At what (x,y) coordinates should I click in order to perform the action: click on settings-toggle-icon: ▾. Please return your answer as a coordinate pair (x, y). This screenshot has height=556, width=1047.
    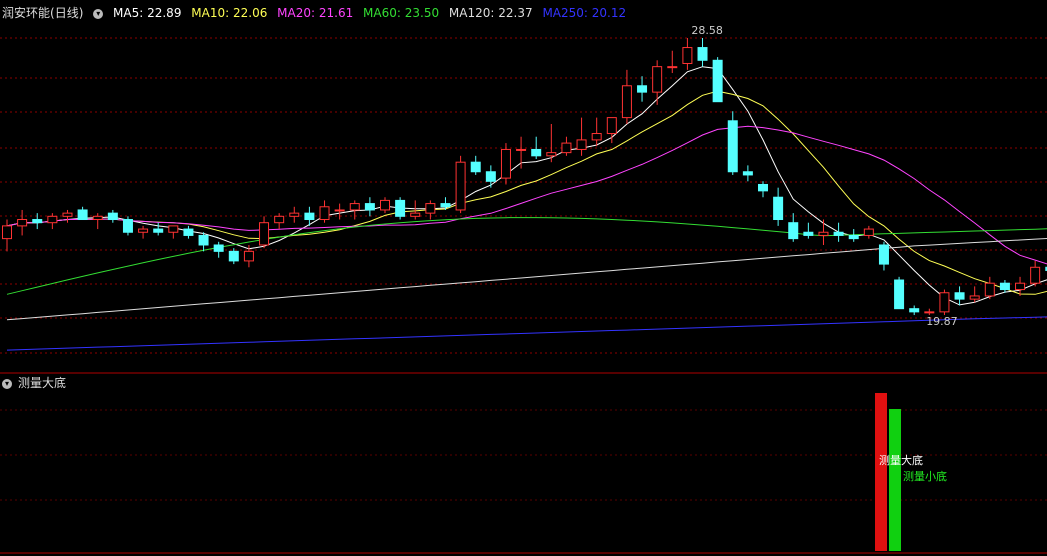
    Looking at the image, I should click on (98, 13).